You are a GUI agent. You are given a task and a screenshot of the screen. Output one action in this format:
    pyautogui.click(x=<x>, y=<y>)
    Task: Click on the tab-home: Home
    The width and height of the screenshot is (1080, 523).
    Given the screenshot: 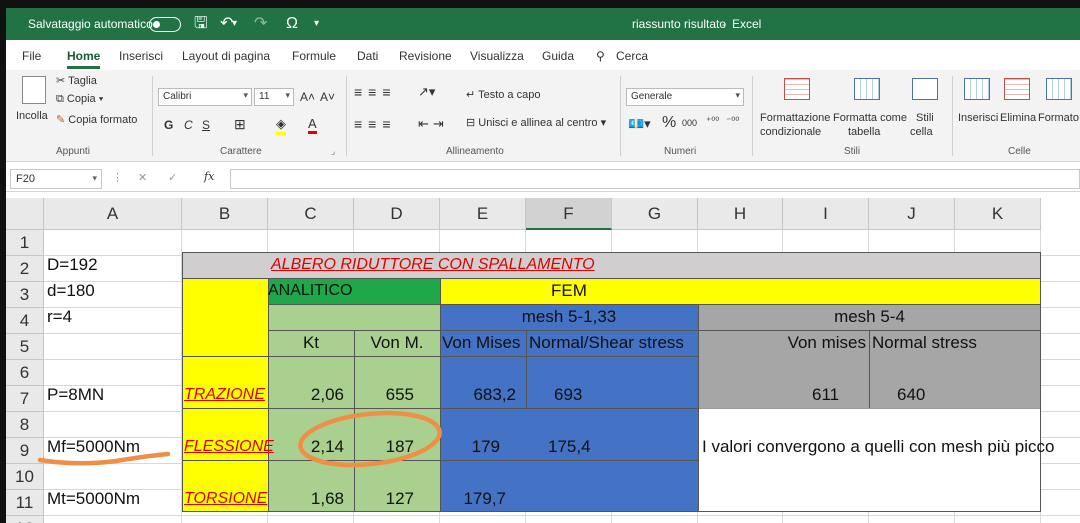 What is the action you would take?
    pyautogui.click(x=84, y=59)
    